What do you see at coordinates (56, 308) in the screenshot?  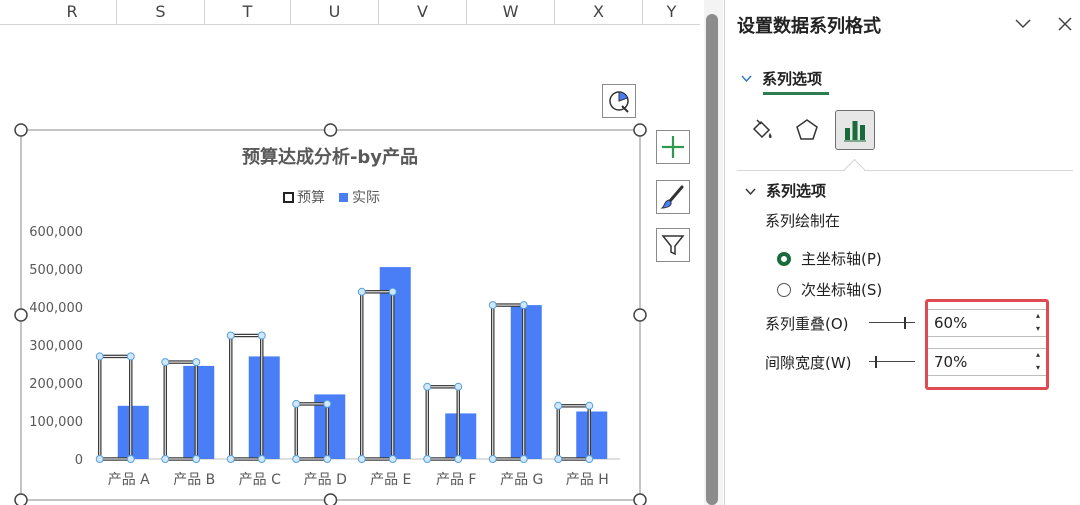 I see `y-tick-label: 400,000` at bounding box center [56, 308].